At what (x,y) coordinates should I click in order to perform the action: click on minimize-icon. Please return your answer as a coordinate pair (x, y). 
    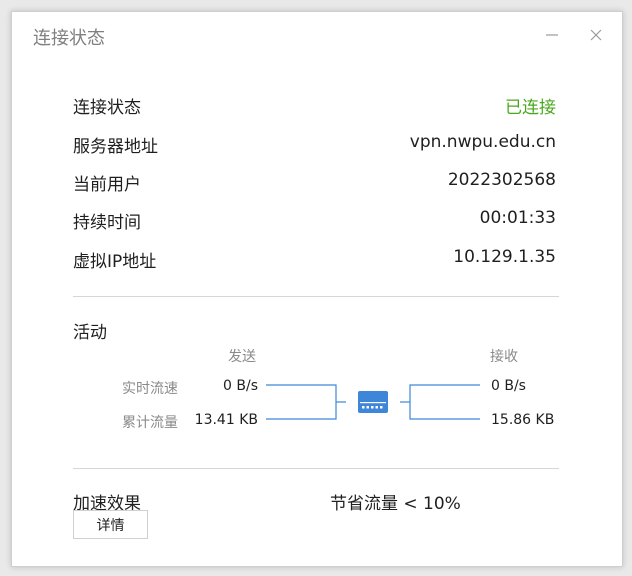
    Looking at the image, I should click on (552, 35).